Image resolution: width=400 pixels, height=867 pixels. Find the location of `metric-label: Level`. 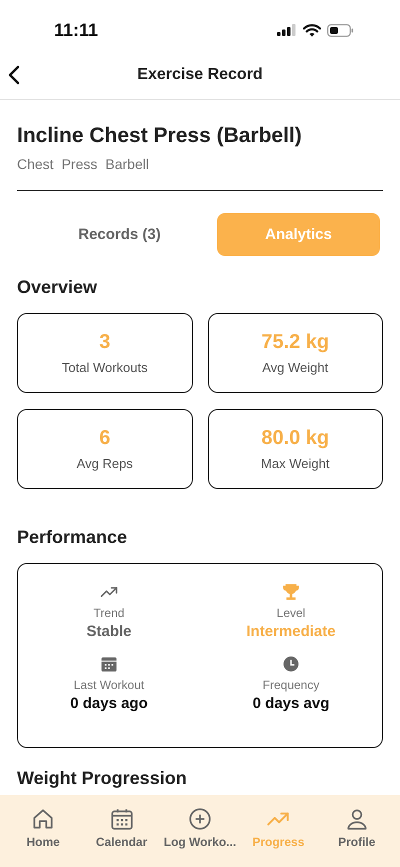

metric-label: Level is located at coordinates (291, 613).